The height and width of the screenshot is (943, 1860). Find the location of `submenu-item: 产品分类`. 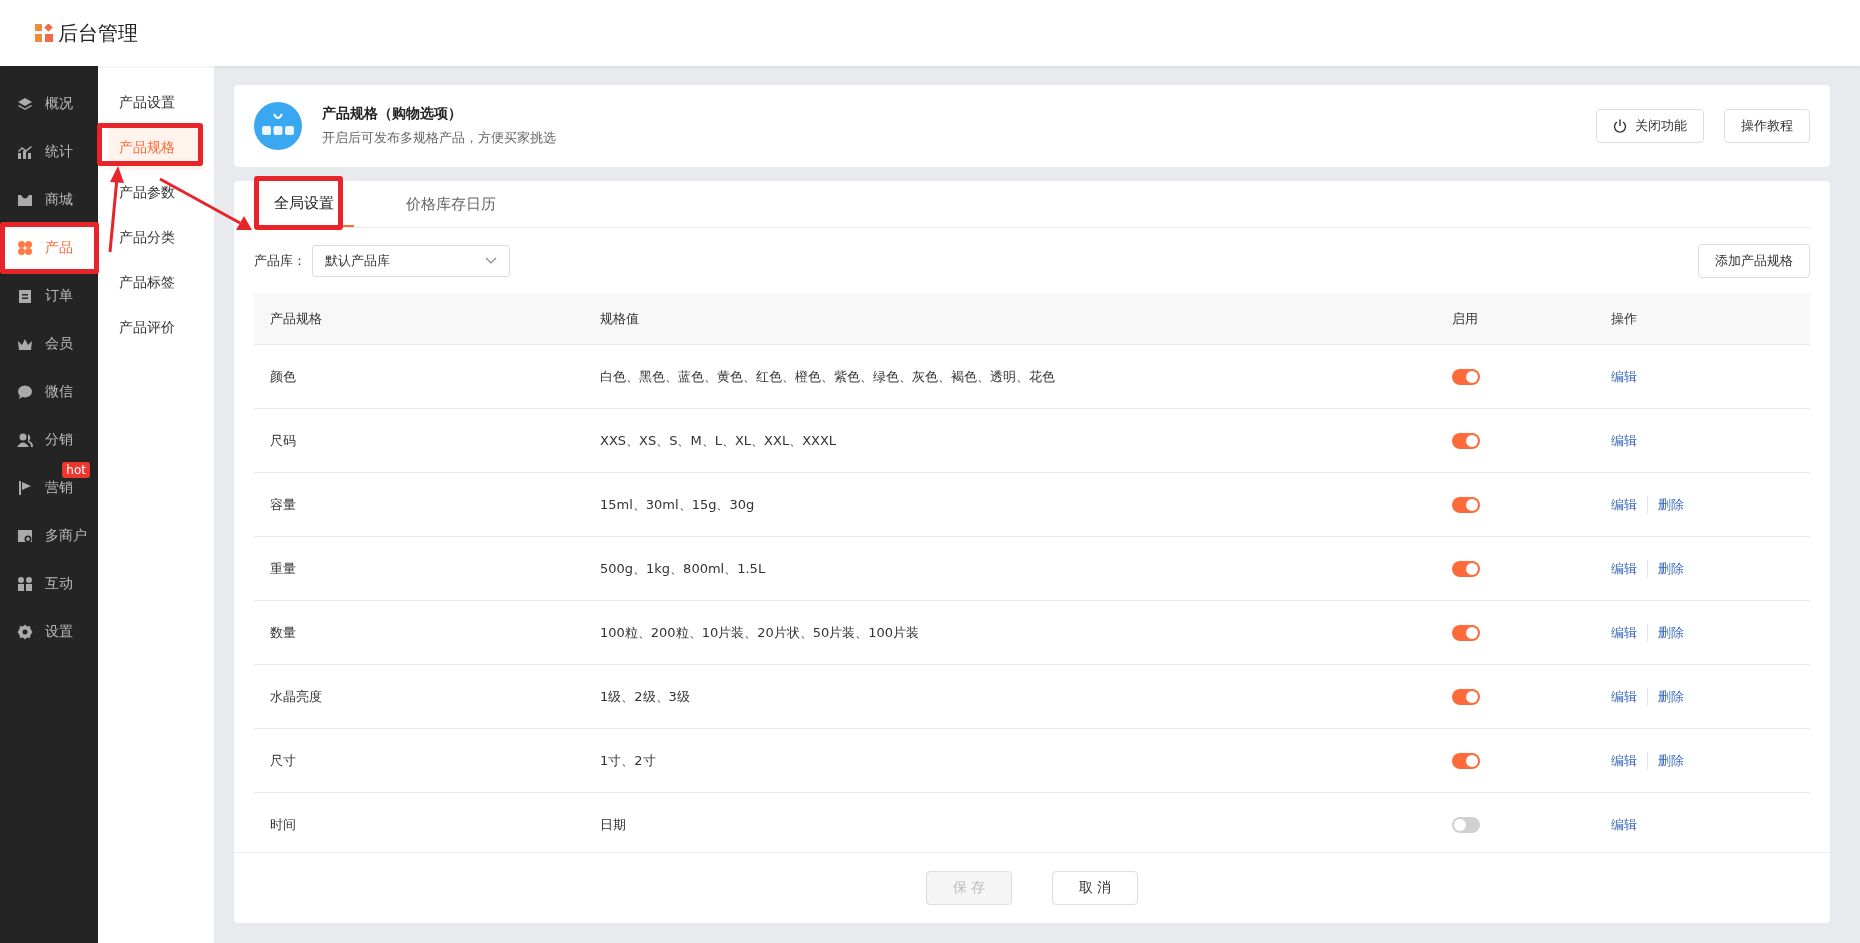

submenu-item: 产品分类 is located at coordinates (151, 237).